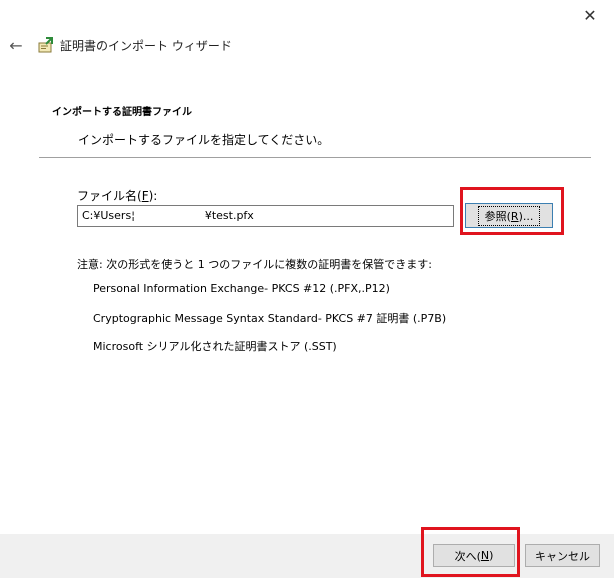 The image size is (614, 578). I want to click on close-button: ✕, so click(590, 15).